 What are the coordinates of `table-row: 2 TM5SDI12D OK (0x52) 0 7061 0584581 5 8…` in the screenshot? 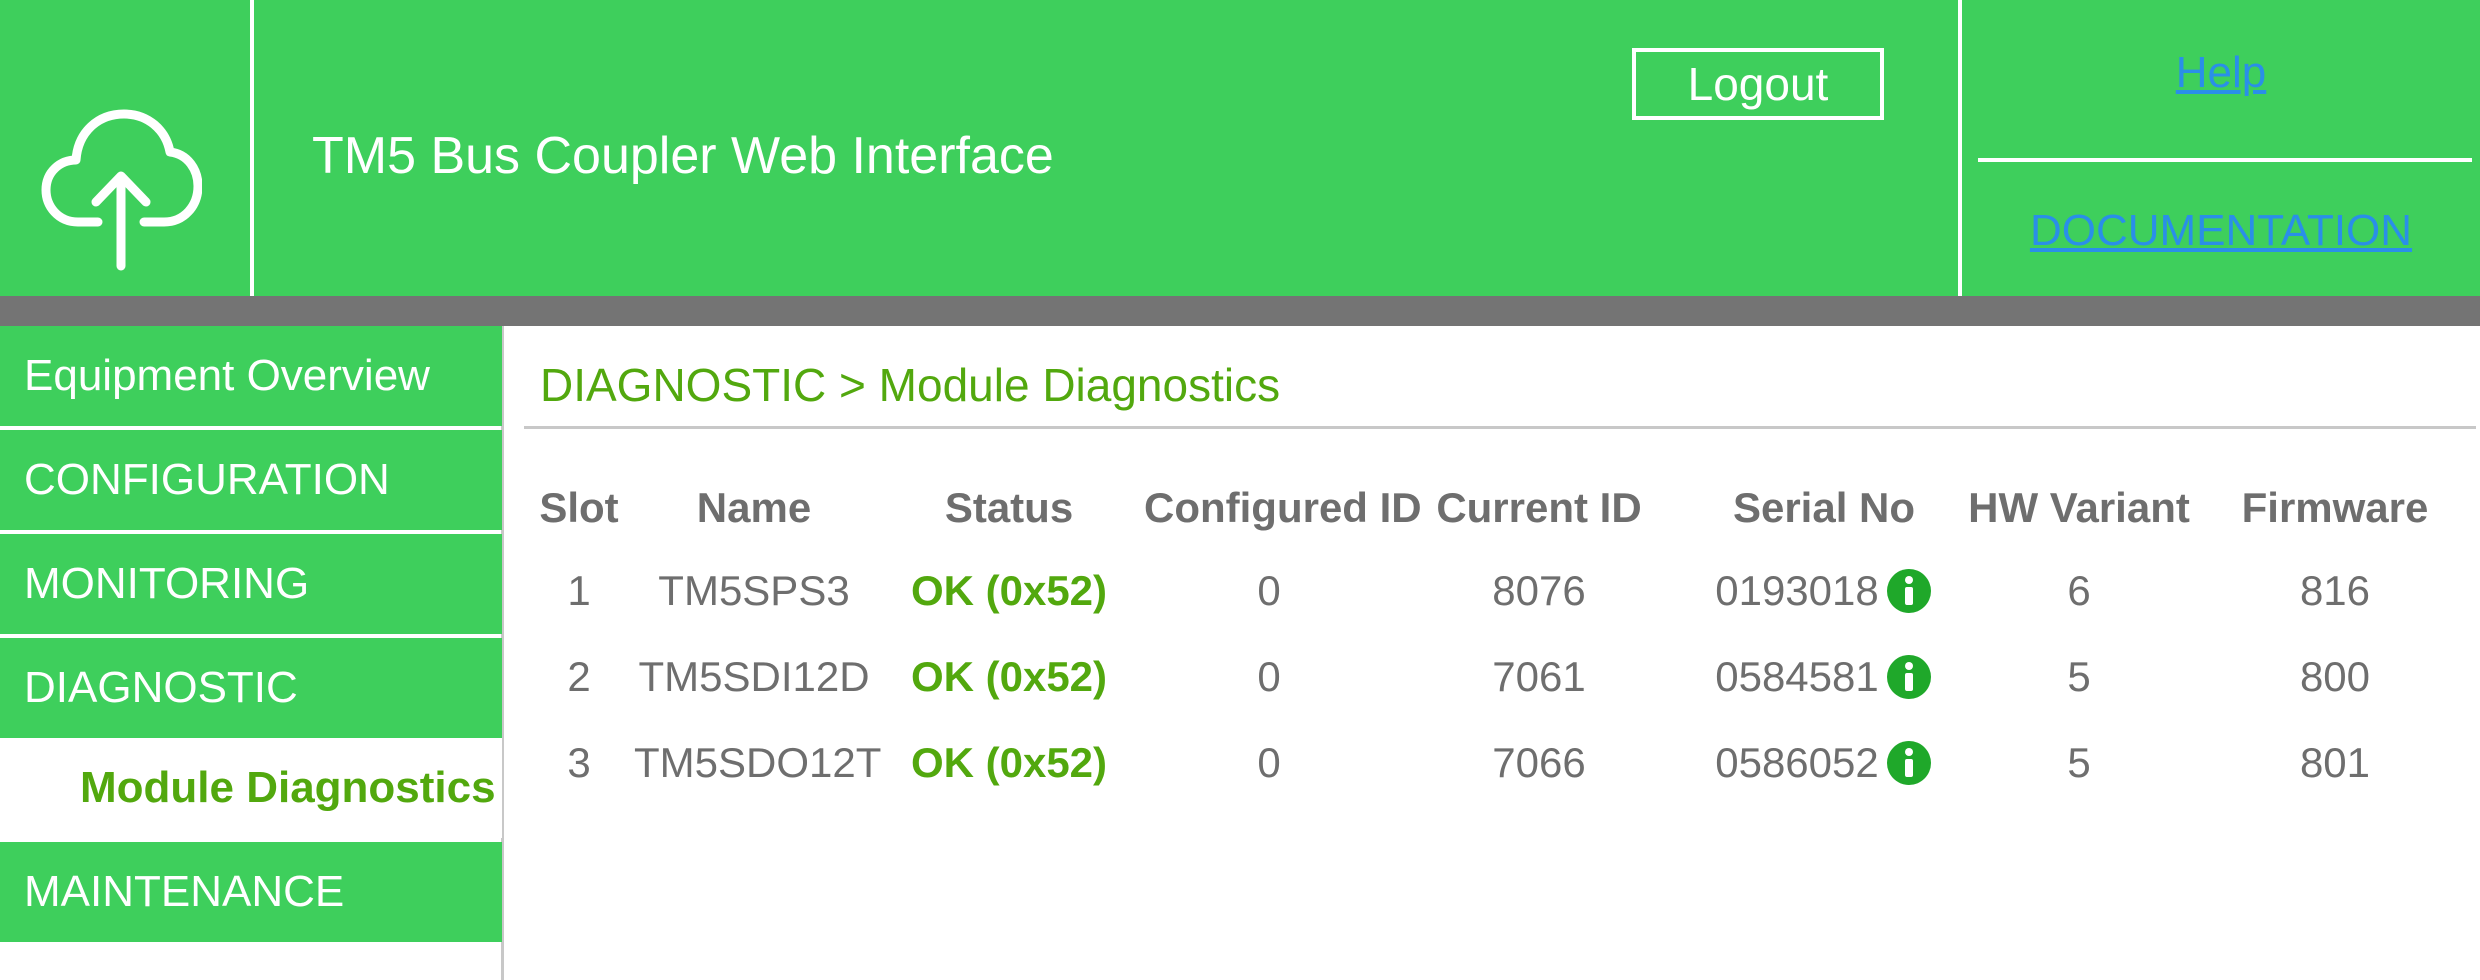 It's located at (1500, 677).